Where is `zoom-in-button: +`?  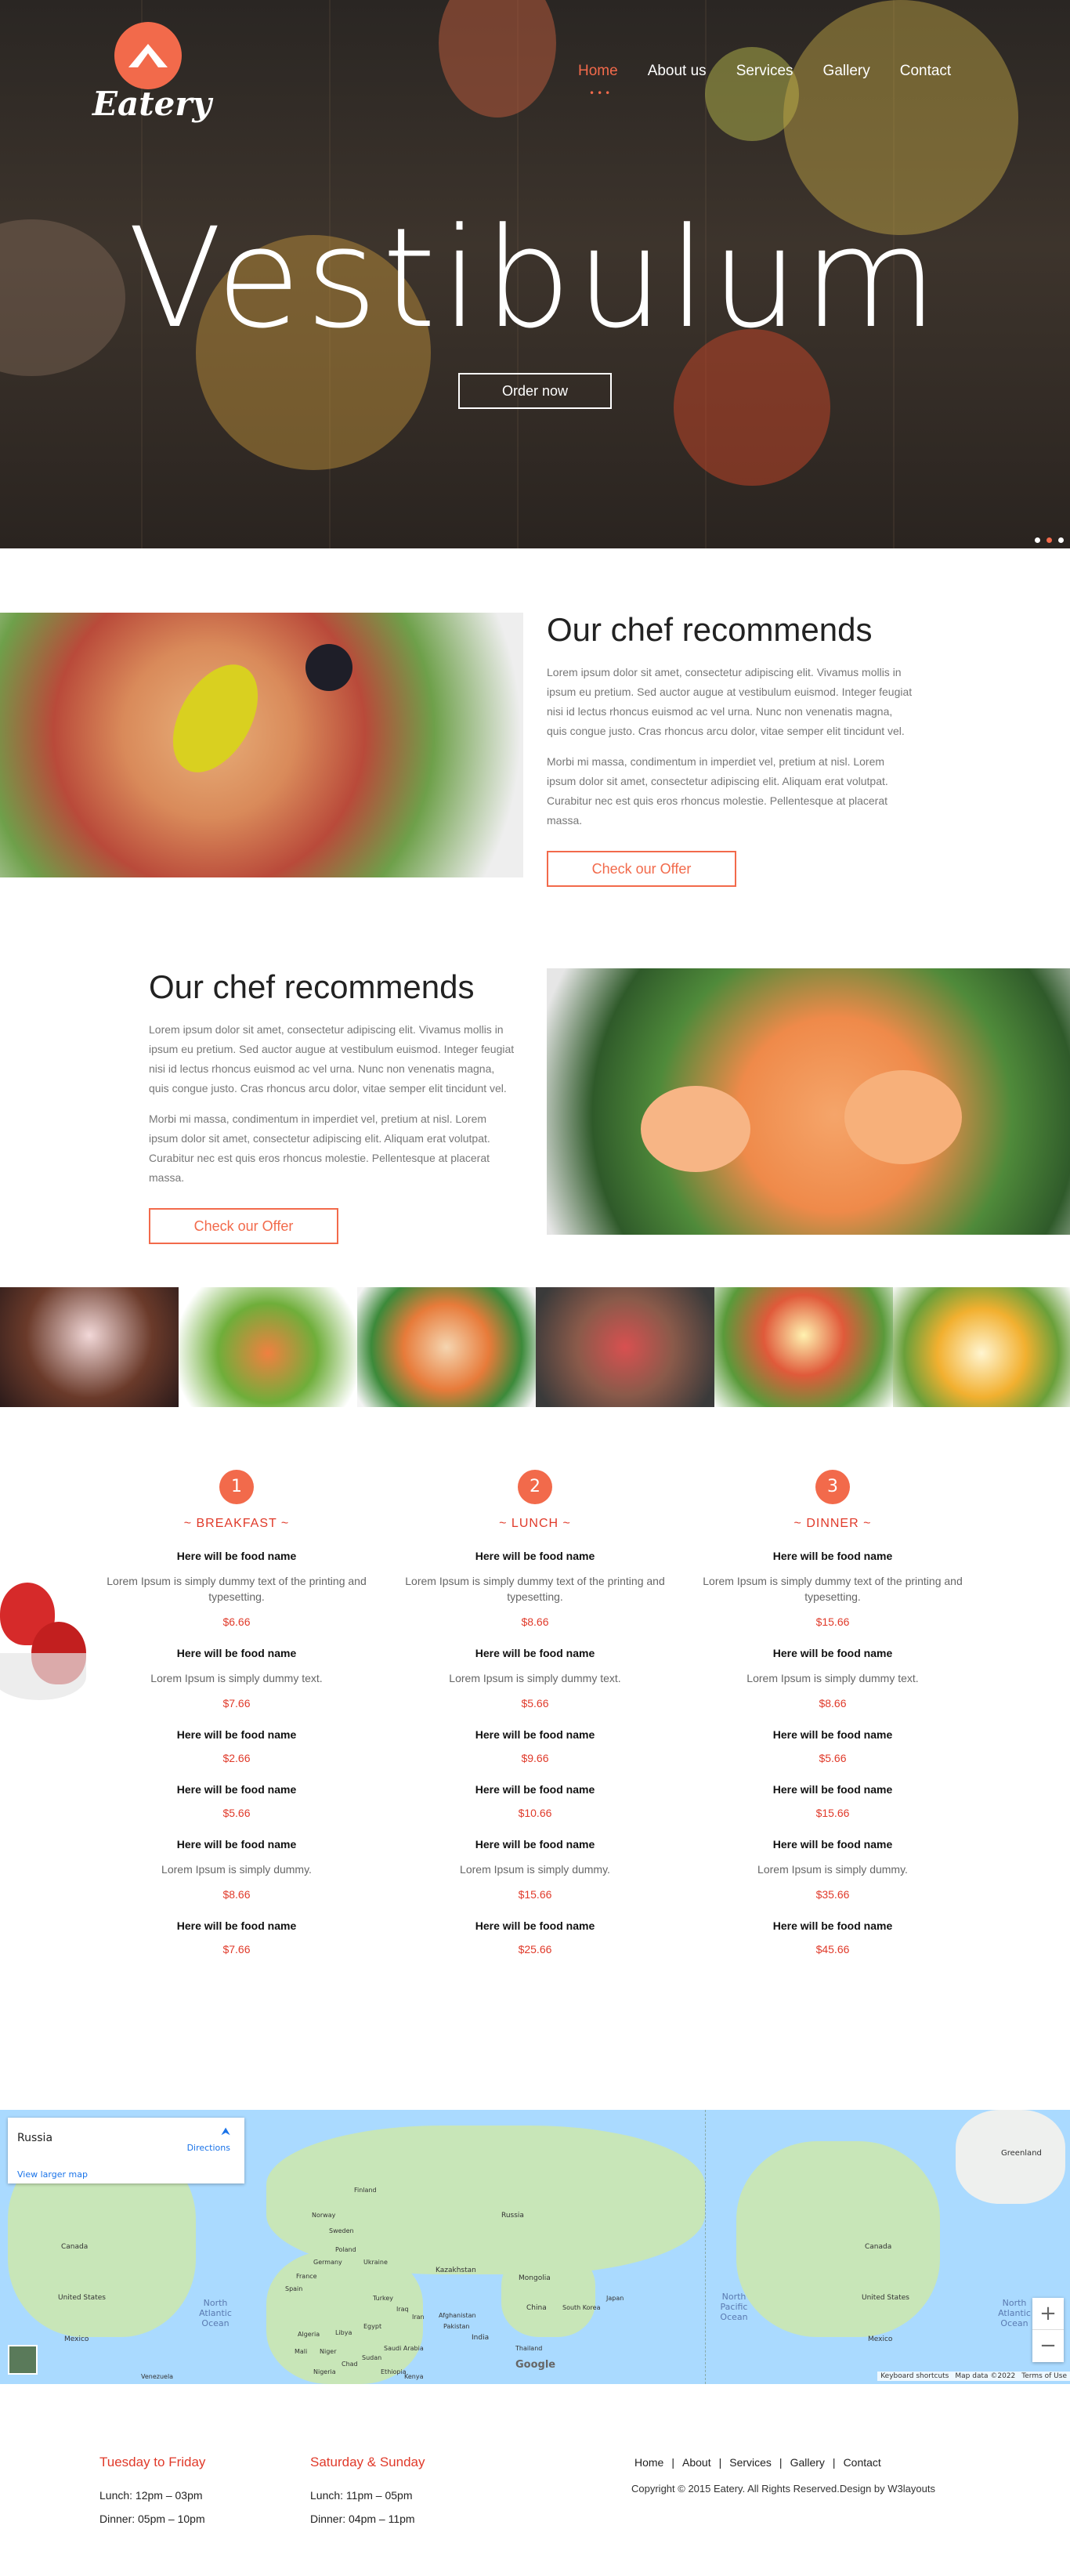
zoom-in-button: + is located at coordinates (1048, 2314).